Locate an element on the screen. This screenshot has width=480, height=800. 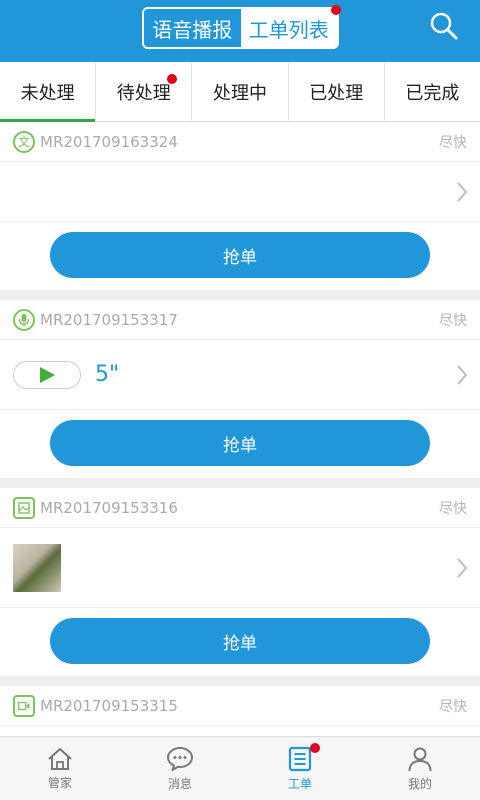
image-icon is located at coordinates (24, 507).